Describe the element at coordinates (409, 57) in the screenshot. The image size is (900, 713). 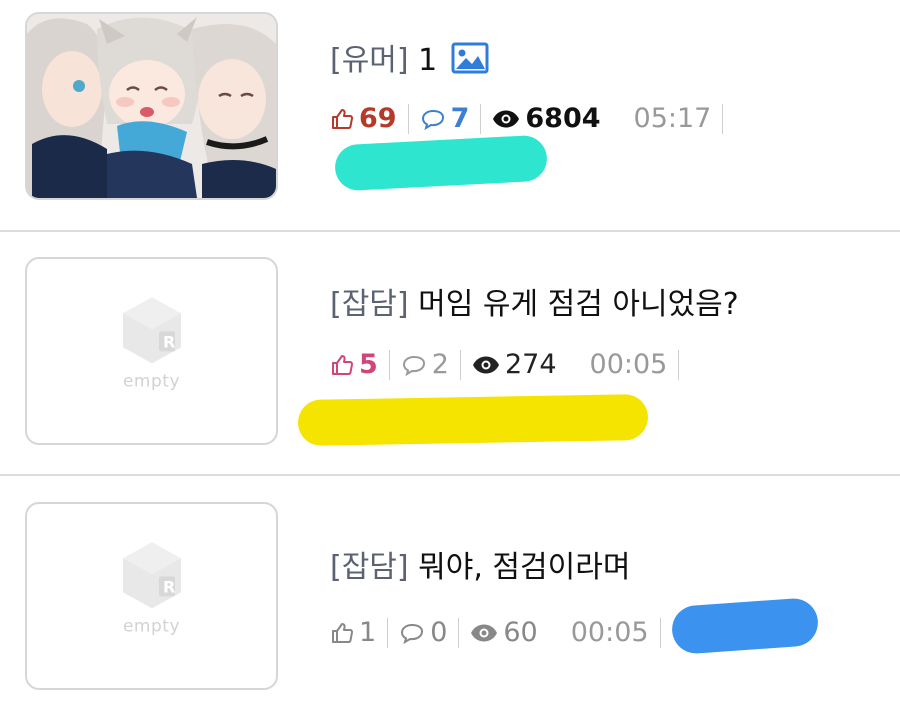
I see `post-title: [유머] 1` at that location.